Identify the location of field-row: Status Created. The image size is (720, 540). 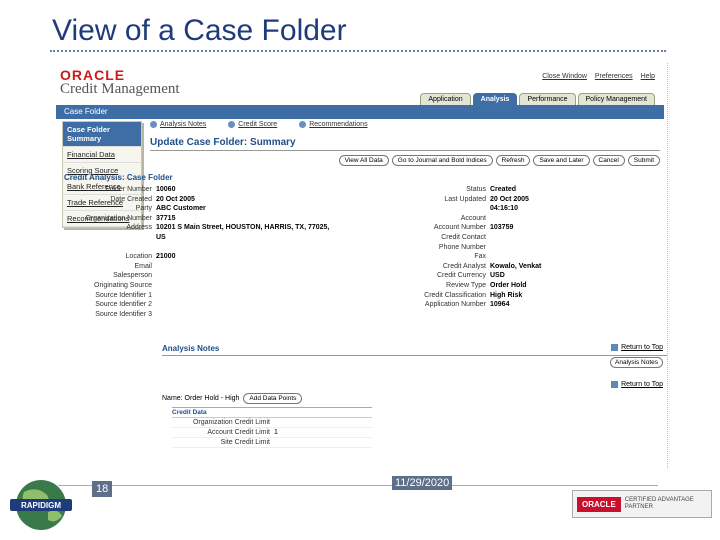
(475, 190).